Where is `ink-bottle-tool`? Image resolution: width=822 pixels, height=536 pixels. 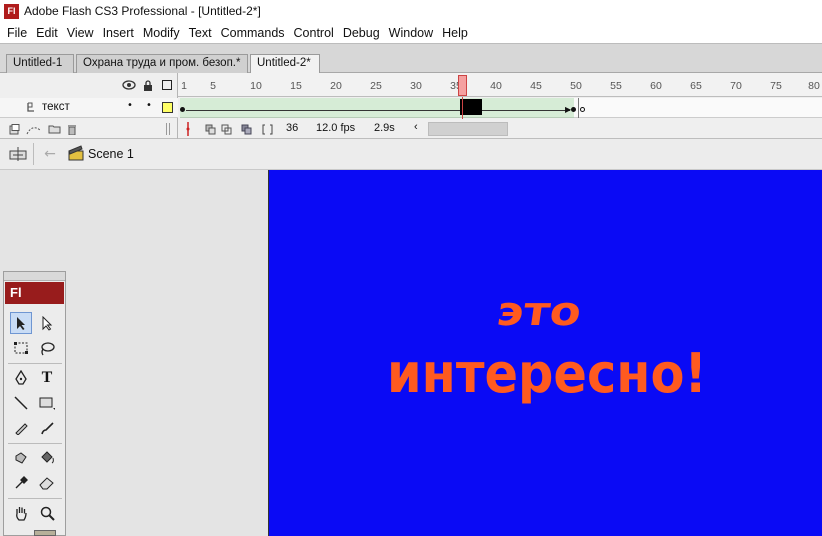 ink-bottle-tool is located at coordinates (21, 458).